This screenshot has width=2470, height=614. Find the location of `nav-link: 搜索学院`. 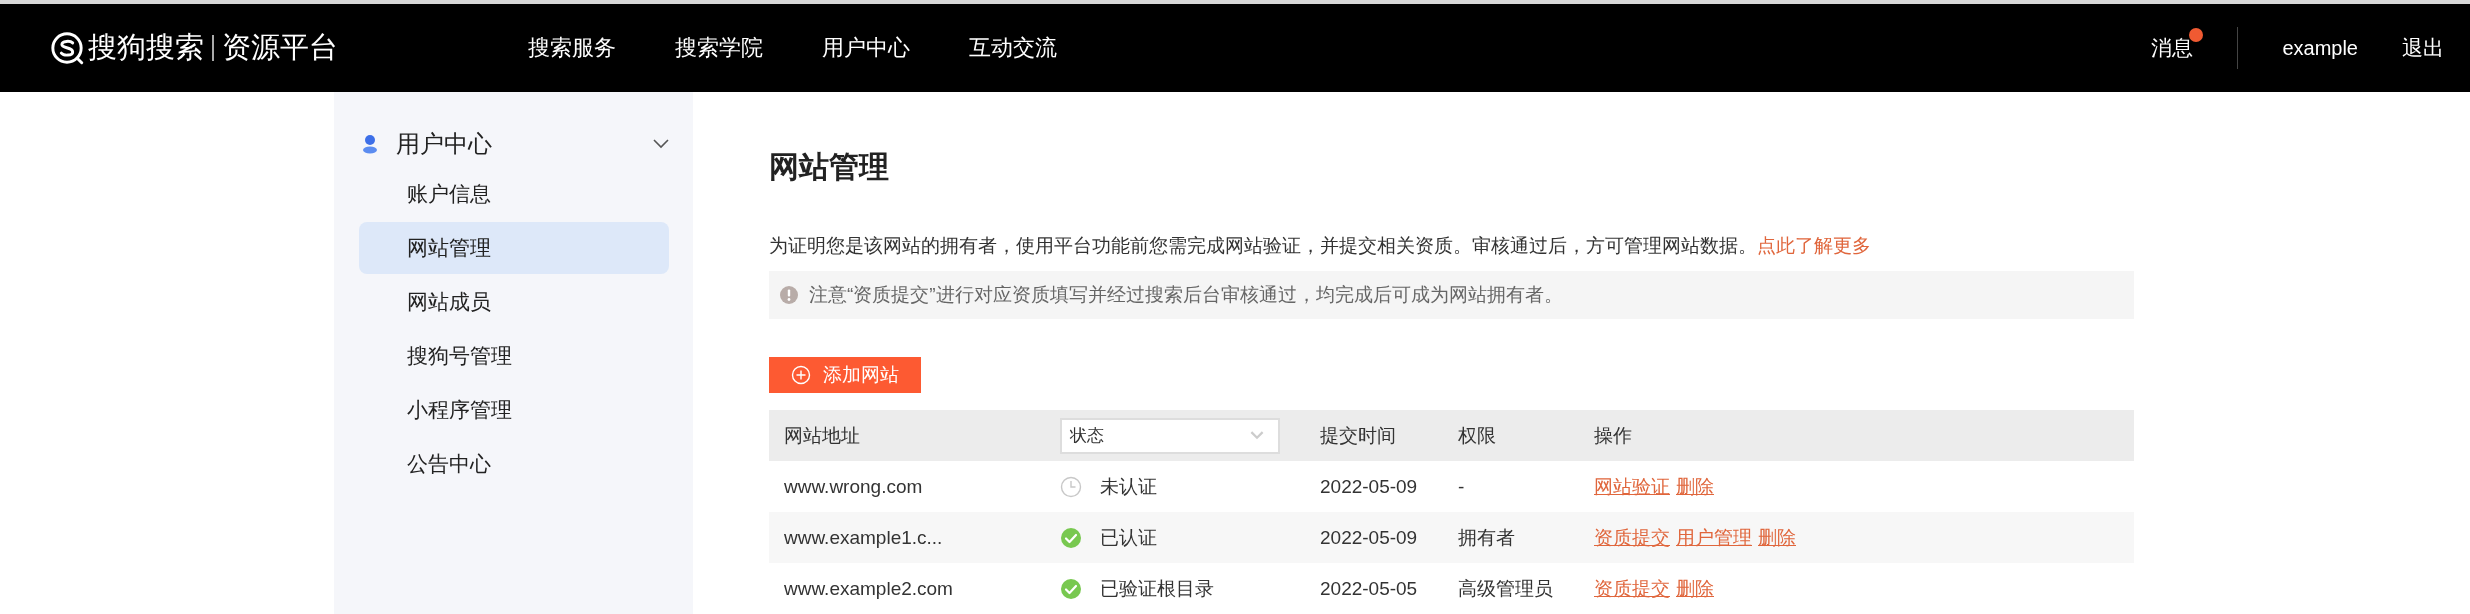

nav-link: 搜索学院 is located at coordinates (719, 48).